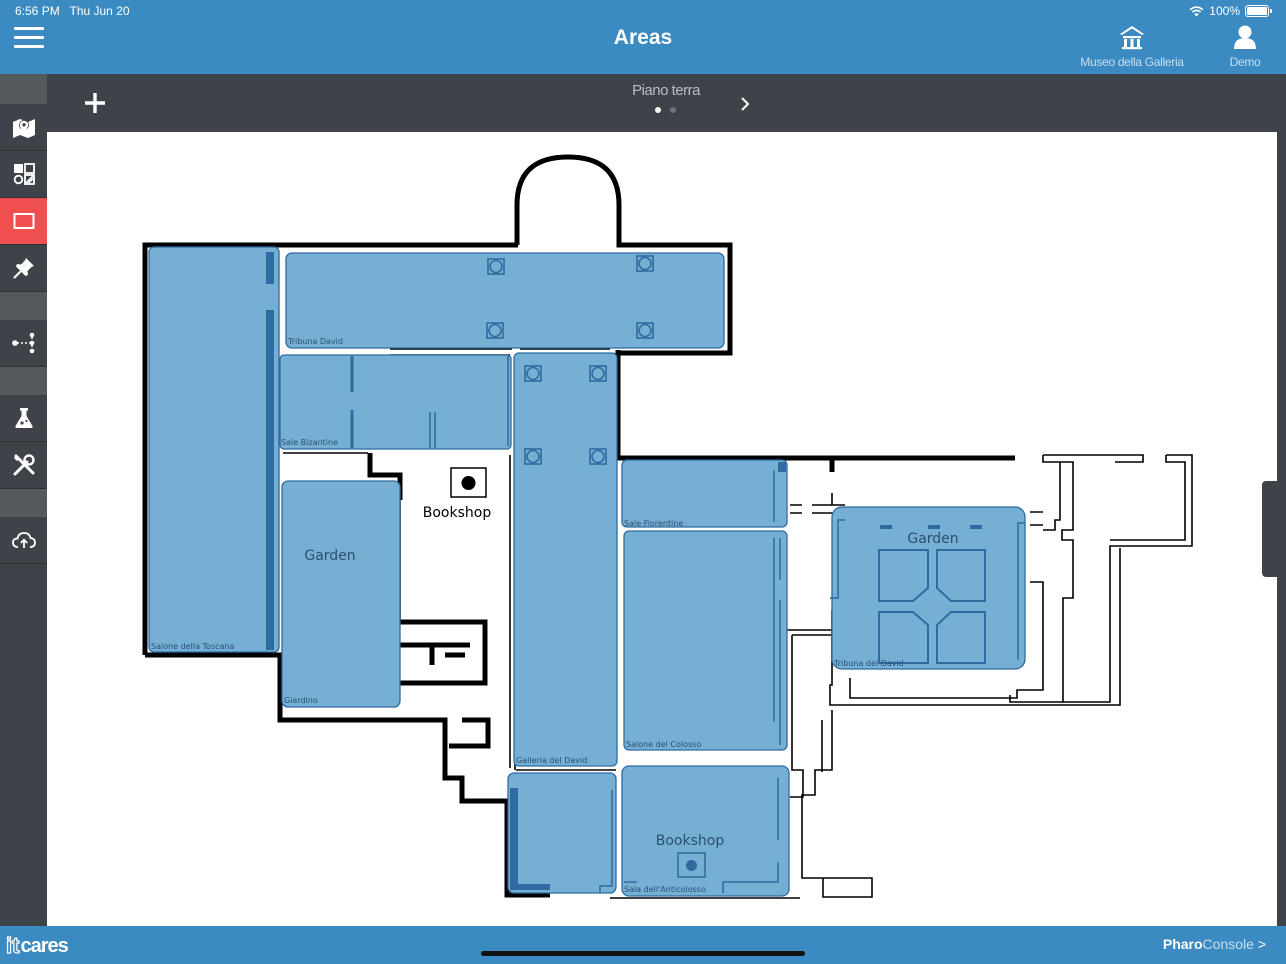  I want to click on floor-name: Piano terra, so click(666, 90).